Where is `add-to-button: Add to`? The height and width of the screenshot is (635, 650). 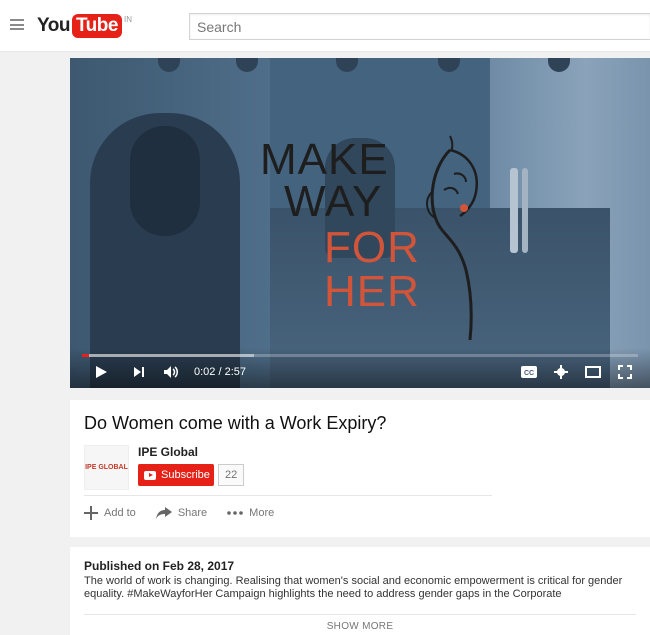
add-to-button: Add to is located at coordinates (110, 513).